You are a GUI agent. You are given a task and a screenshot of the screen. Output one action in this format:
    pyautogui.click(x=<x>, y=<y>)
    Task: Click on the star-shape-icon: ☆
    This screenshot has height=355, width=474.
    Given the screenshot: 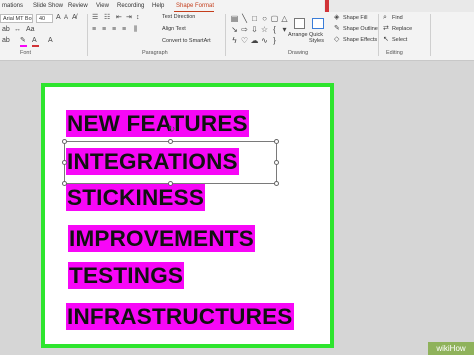 What is the action you would take?
    pyautogui.click(x=264, y=29)
    